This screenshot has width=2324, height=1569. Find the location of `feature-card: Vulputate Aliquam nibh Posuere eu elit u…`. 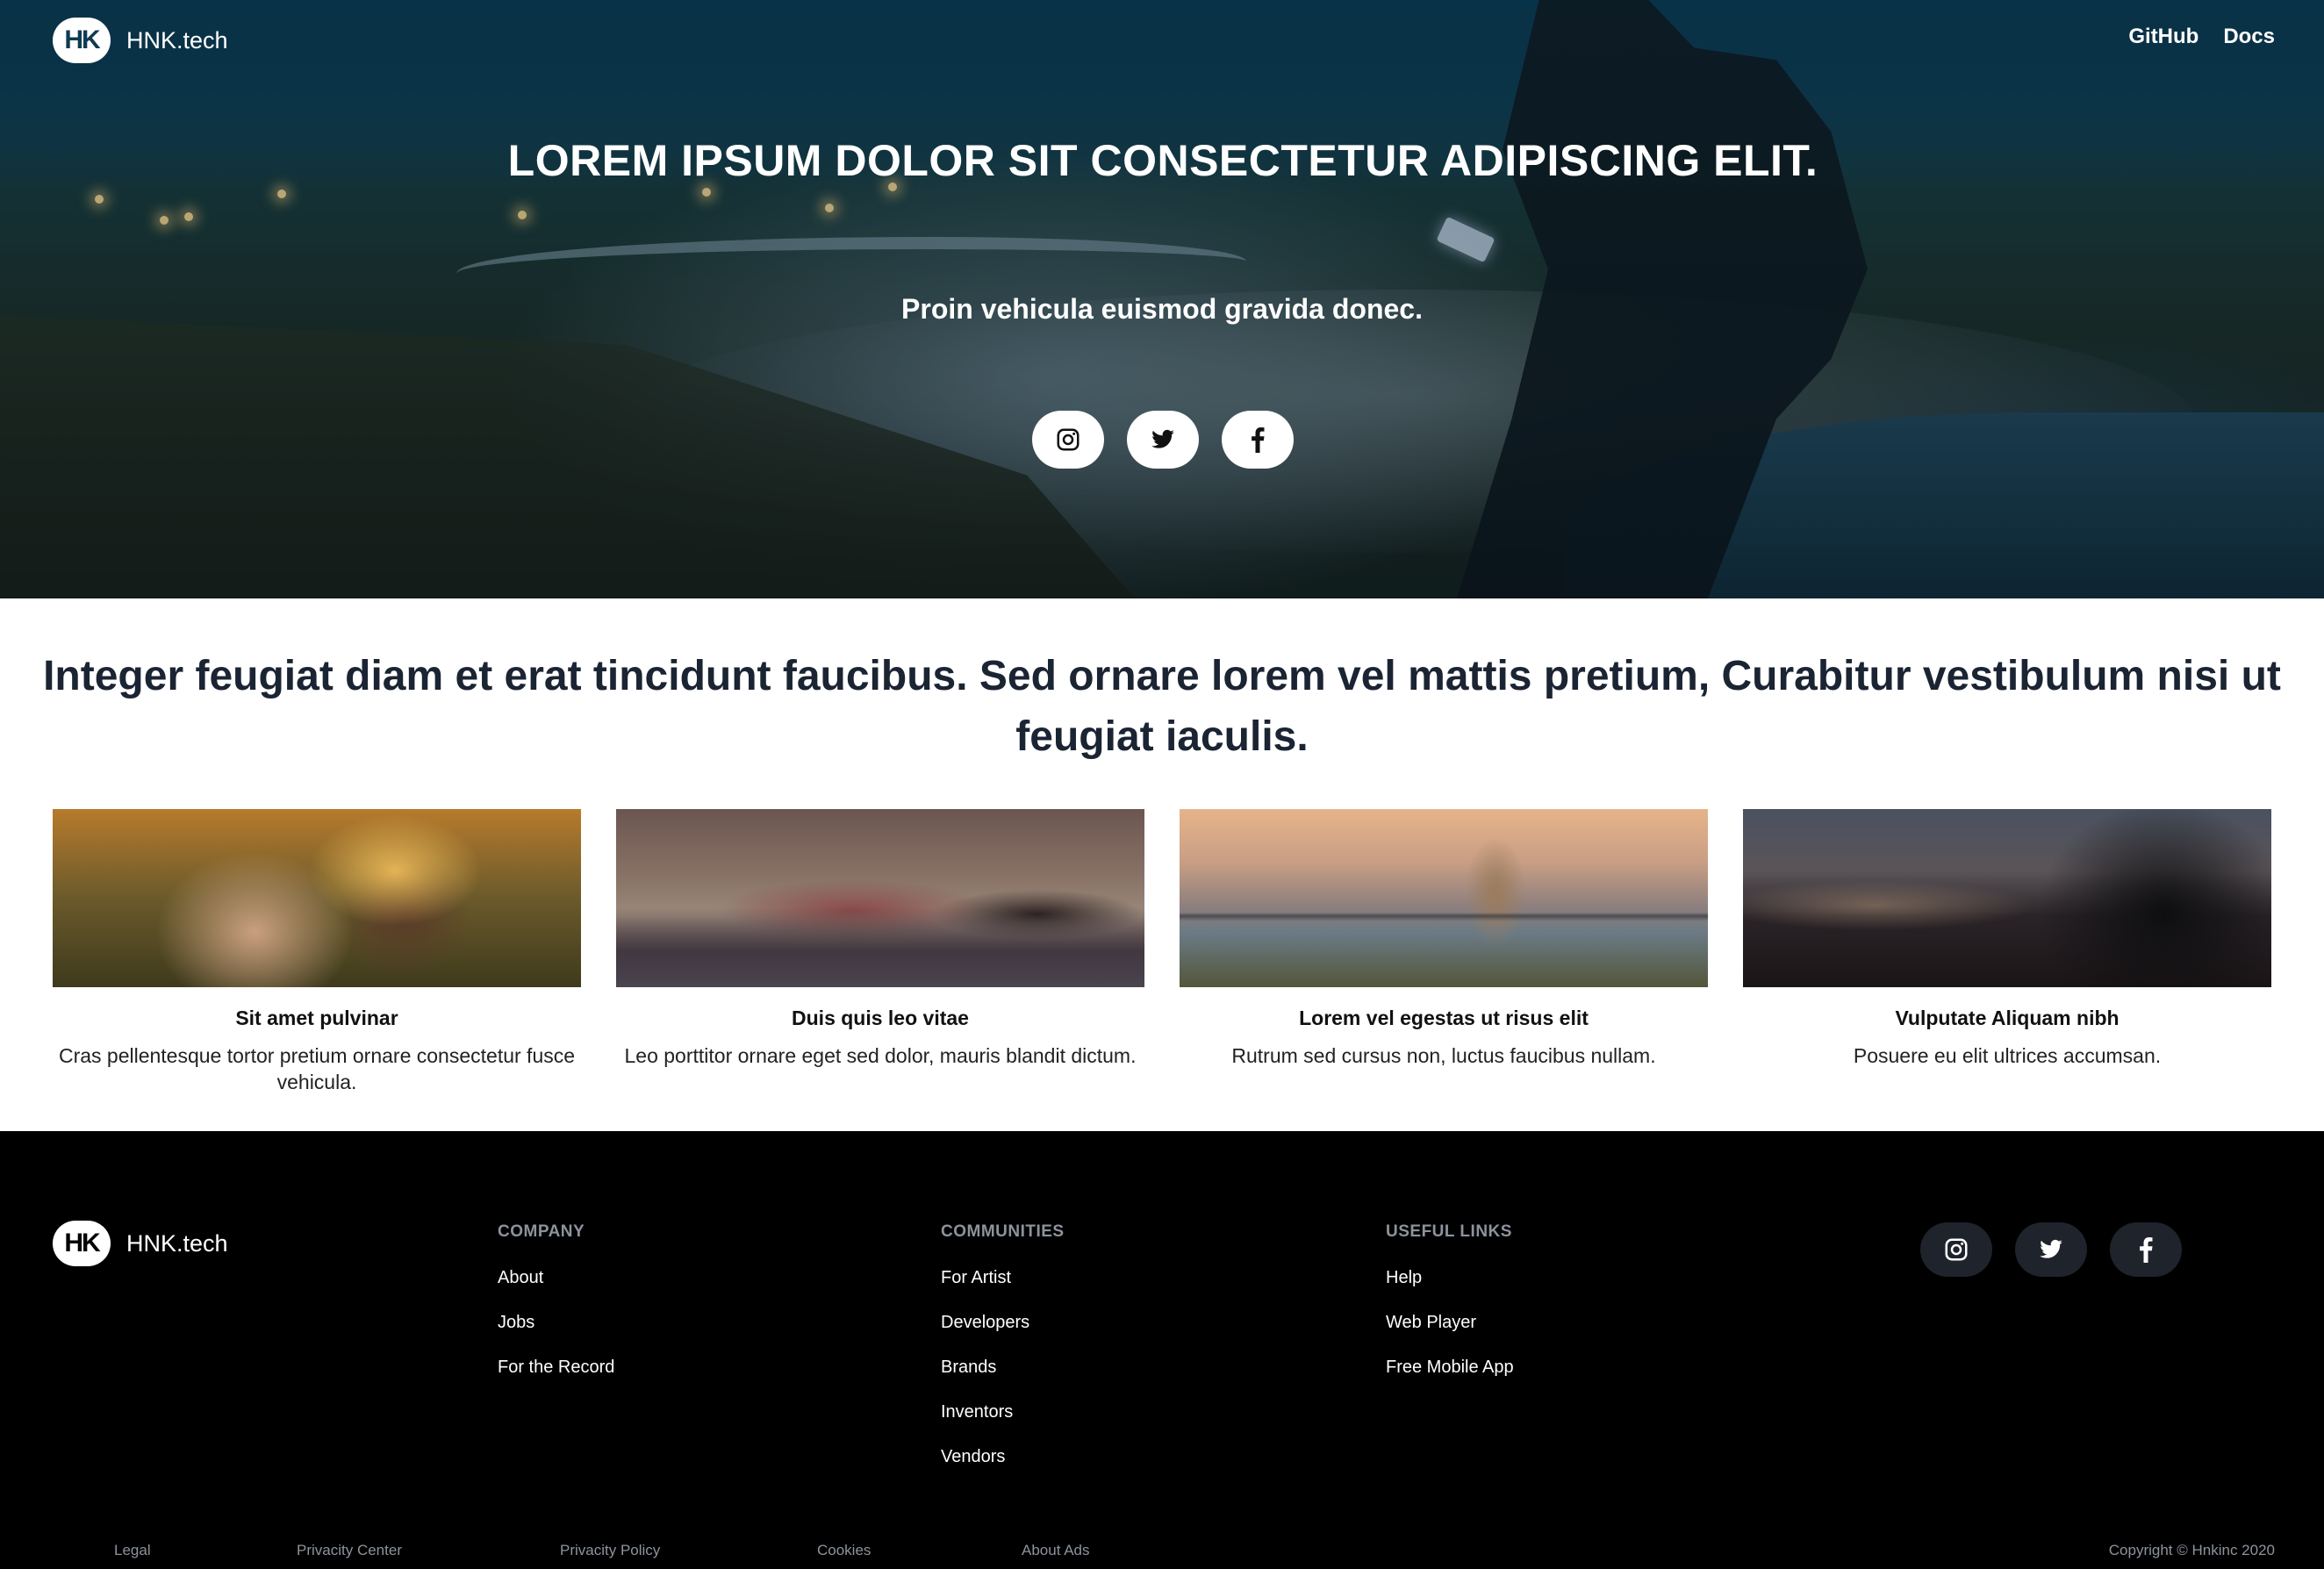

feature-card: Vulputate Aliquam nibh Posuere eu elit u… is located at coordinates (2007, 952).